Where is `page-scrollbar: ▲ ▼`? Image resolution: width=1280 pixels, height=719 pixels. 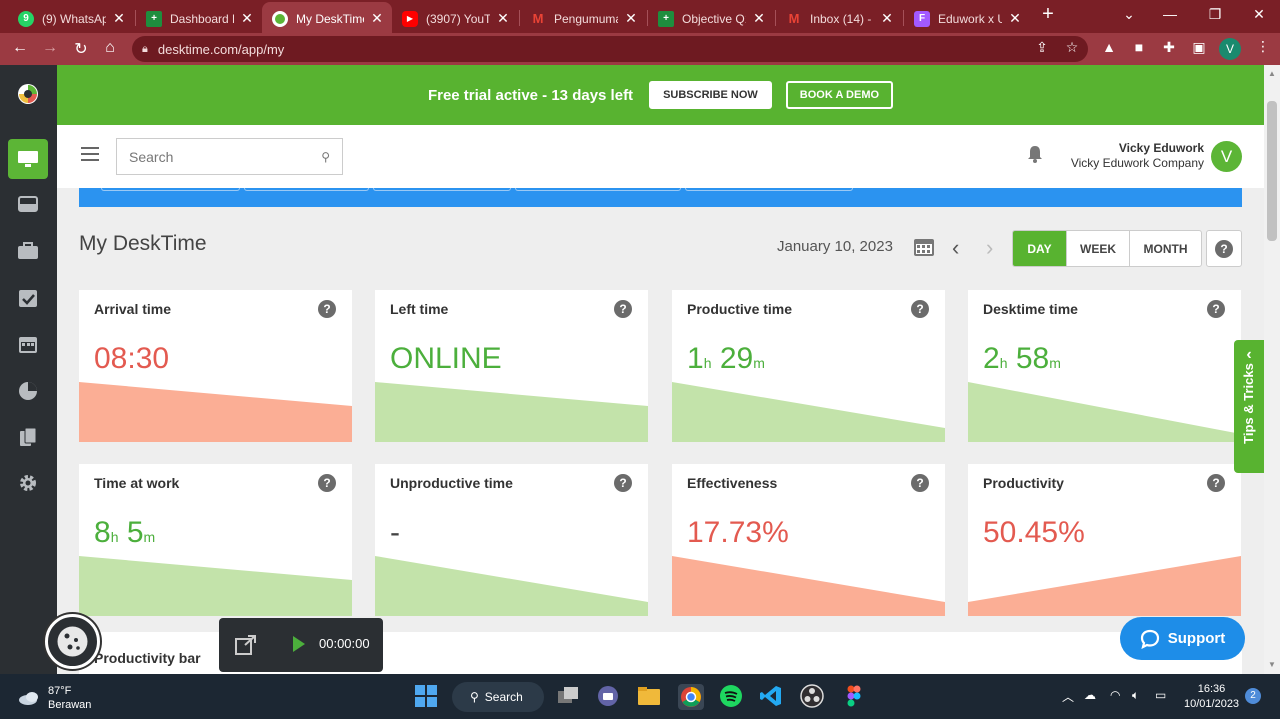 page-scrollbar: ▲ ▼ is located at coordinates (1272, 369).